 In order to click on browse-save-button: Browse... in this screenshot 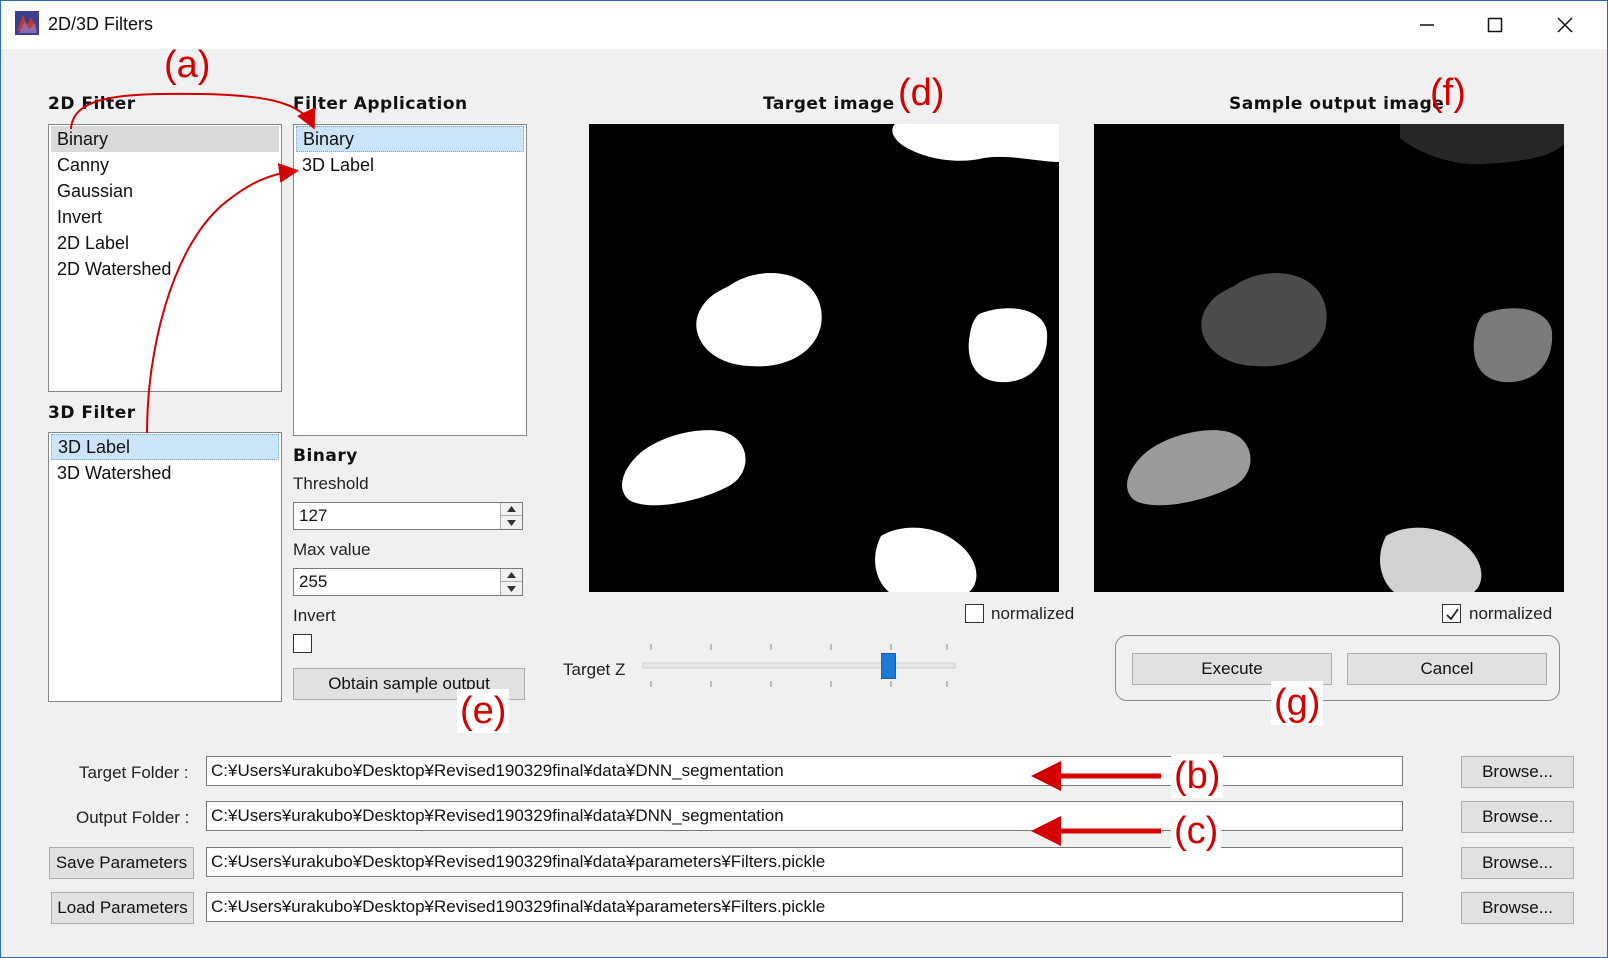, I will do `click(1517, 863)`.